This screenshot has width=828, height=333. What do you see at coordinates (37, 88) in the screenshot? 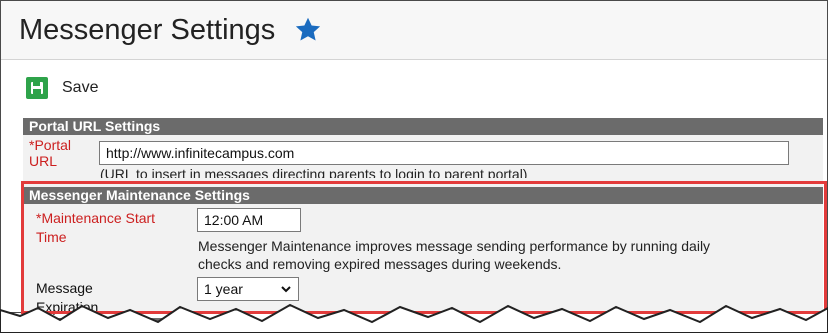
I see `floppy-disk-icon` at bounding box center [37, 88].